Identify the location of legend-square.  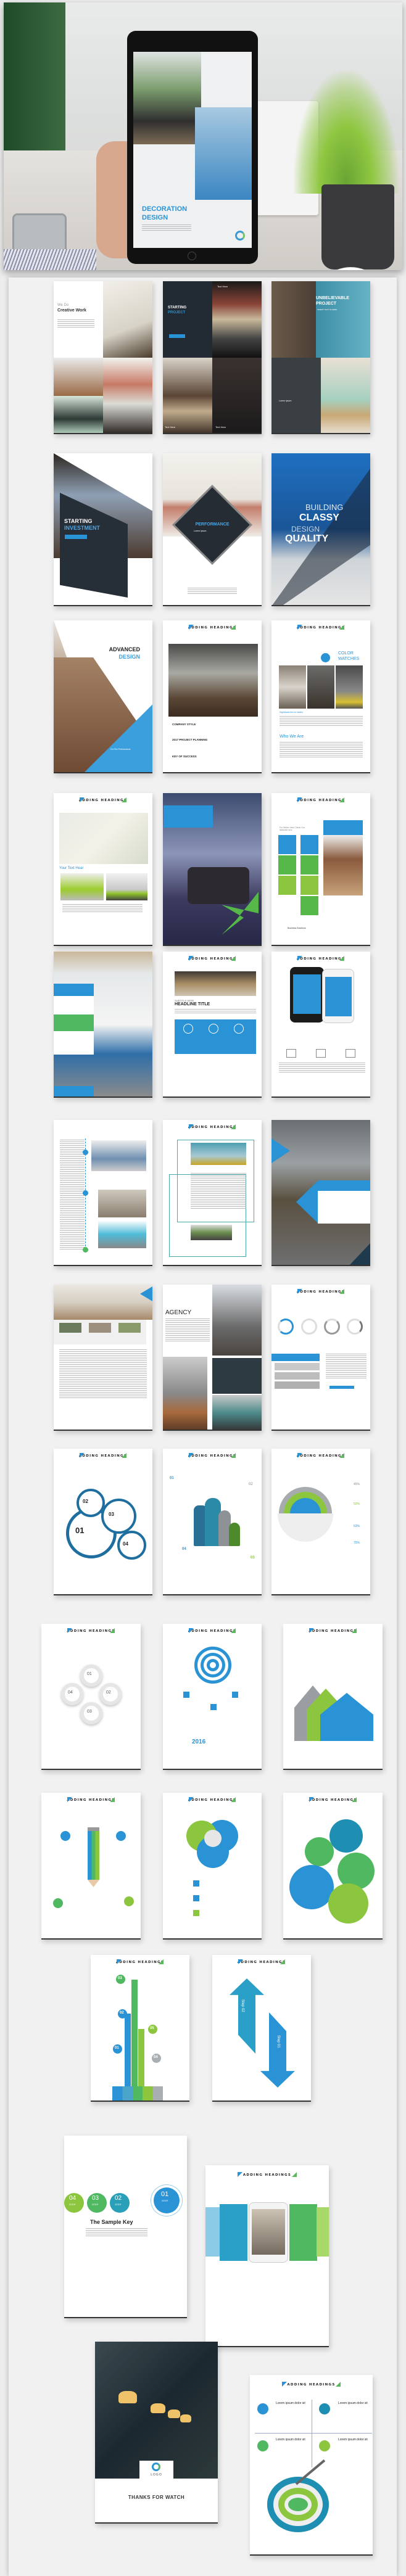
(196, 1913).